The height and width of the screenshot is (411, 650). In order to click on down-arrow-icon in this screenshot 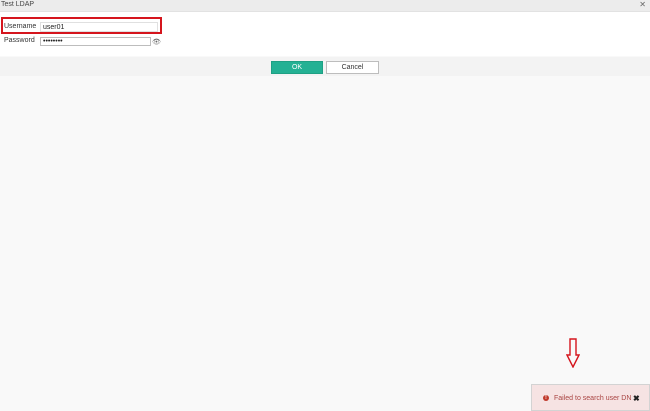, I will do `click(573, 353)`.